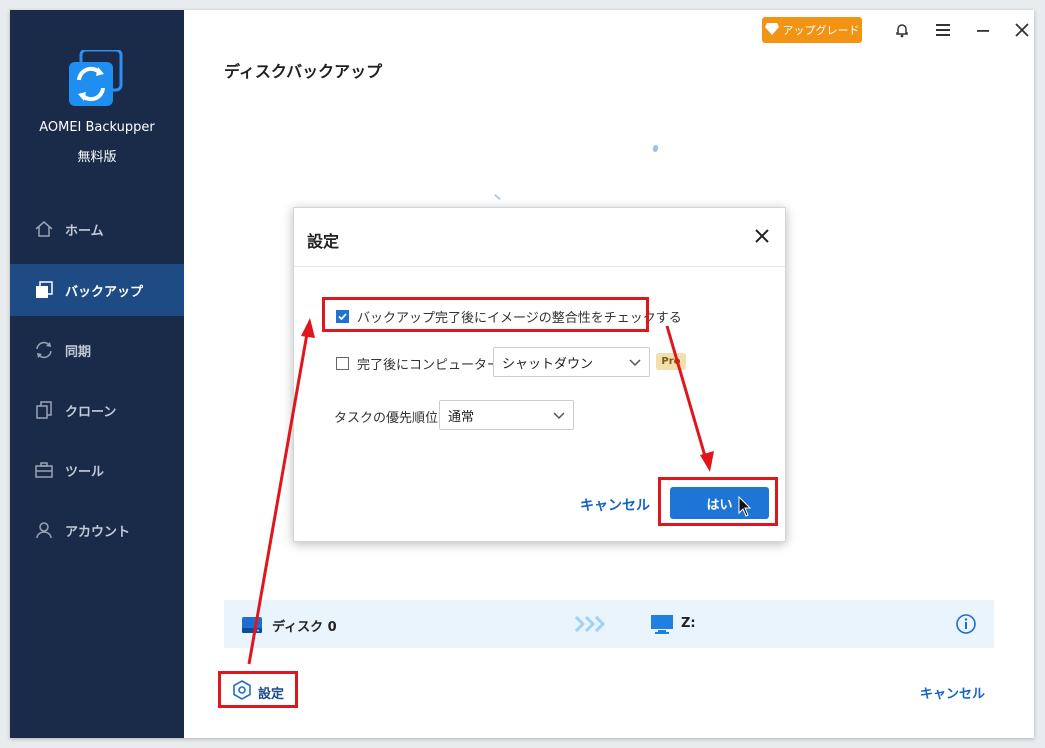 Image resolution: width=1045 pixels, height=748 pixels. What do you see at coordinates (44, 470) in the screenshot?
I see `tools-icon` at bounding box center [44, 470].